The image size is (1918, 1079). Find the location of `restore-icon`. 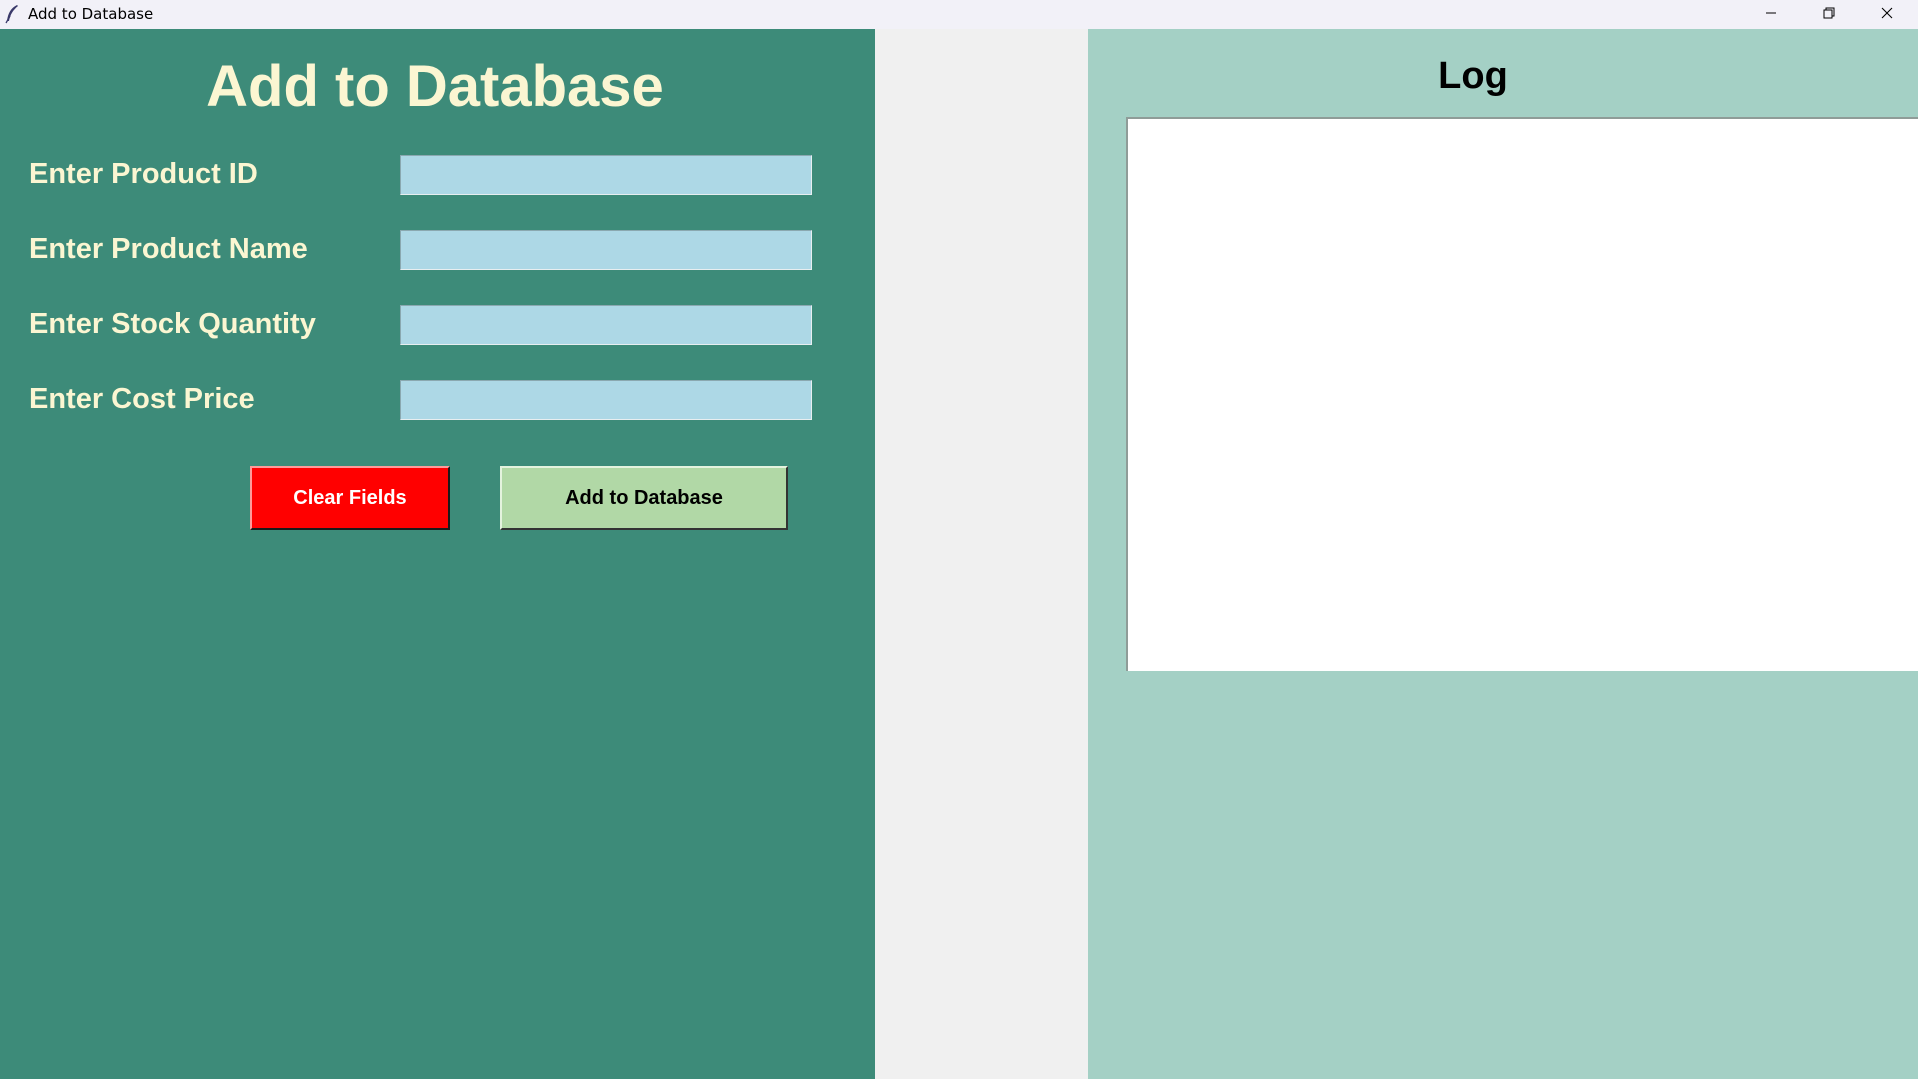

restore-icon is located at coordinates (1829, 15).